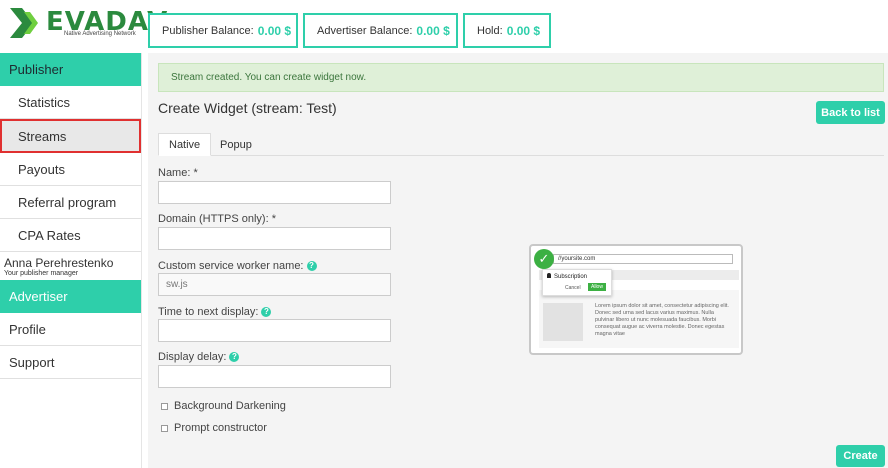  What do you see at coordinates (185, 144) in the screenshot?
I see `tab-native: Native` at bounding box center [185, 144].